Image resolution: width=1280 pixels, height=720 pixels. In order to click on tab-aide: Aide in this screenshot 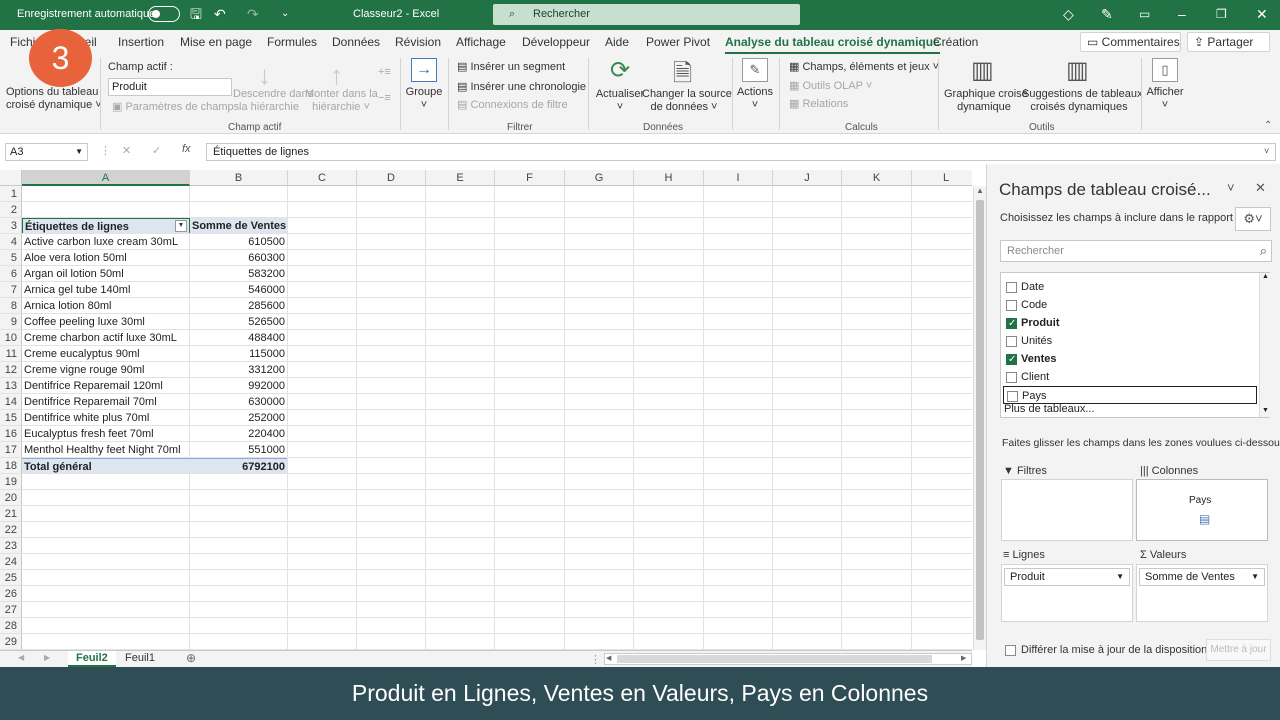, I will do `click(617, 42)`.